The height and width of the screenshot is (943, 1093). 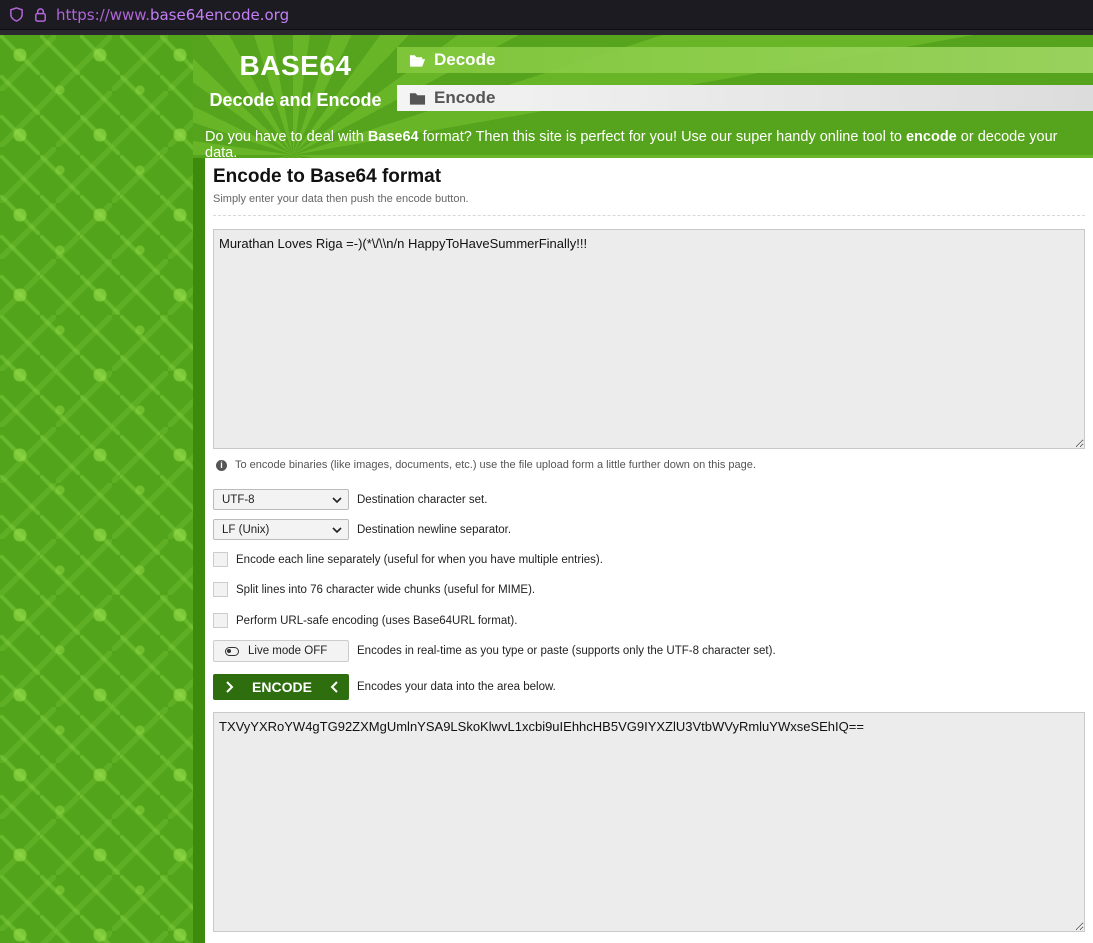 I want to click on page-title: Encode to Base64 format, so click(x=327, y=176).